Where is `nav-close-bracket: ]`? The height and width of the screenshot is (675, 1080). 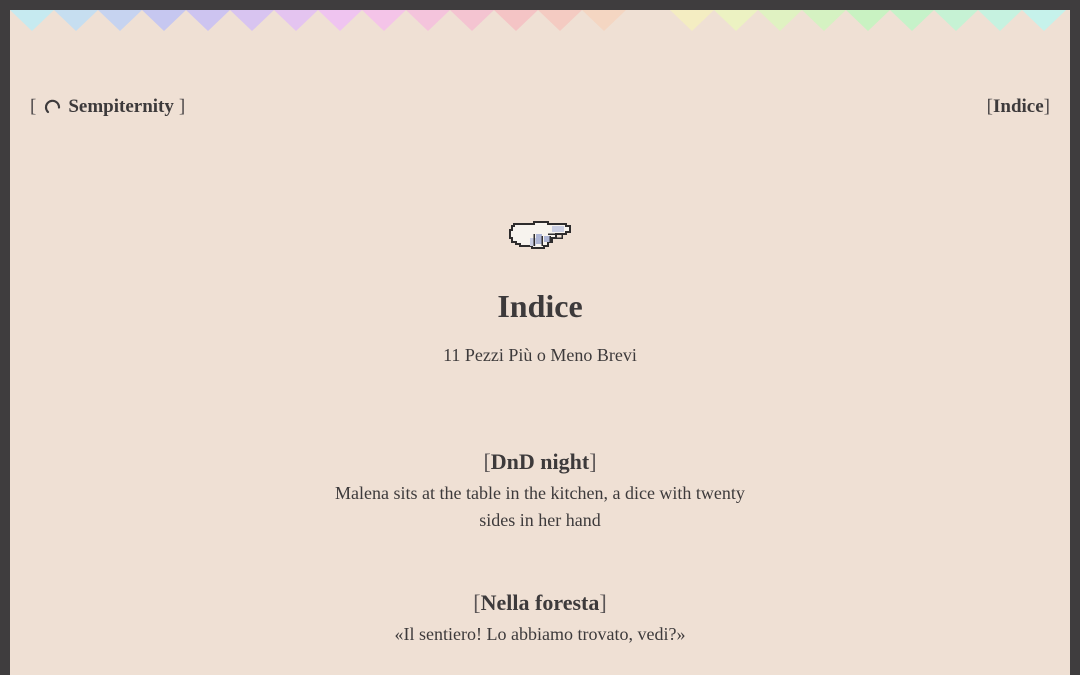 nav-close-bracket: ] is located at coordinates (1046, 106).